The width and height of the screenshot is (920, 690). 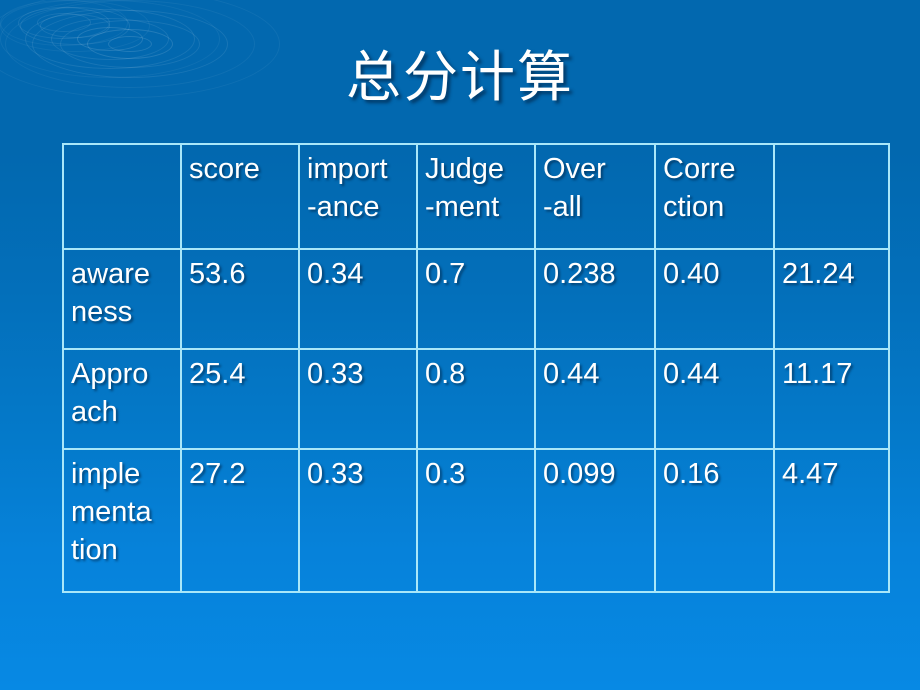 I want to click on row-label-approach: Appro ach, so click(x=122, y=399).